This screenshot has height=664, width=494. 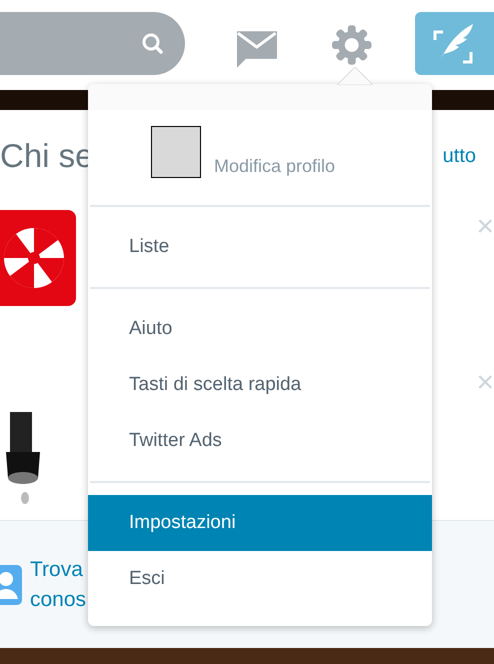 What do you see at coordinates (260, 385) in the screenshot?
I see `menu-item: Tasti di scelta rapida` at bounding box center [260, 385].